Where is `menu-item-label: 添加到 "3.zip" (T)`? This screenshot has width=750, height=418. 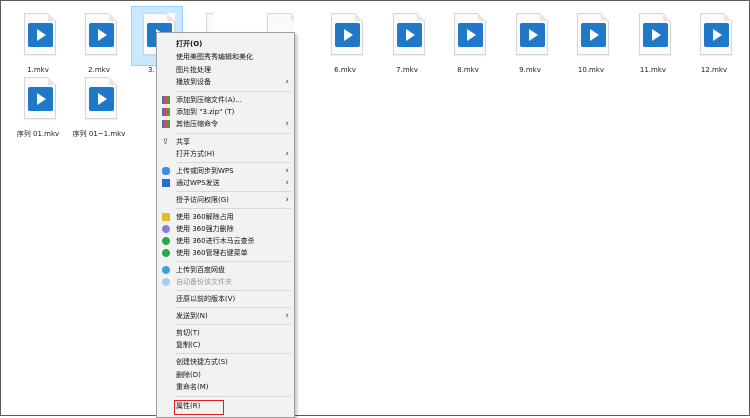 menu-item-label: 添加到 "3.zip" (T) is located at coordinates (205, 112).